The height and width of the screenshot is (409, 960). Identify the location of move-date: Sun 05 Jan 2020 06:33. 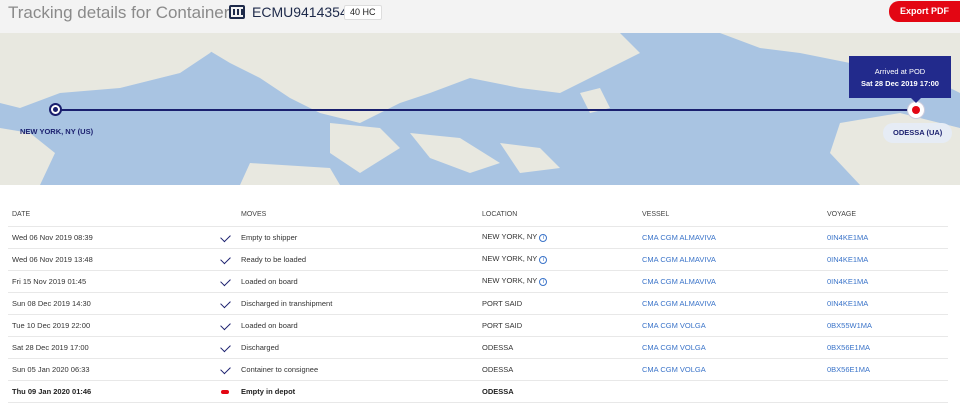
(112, 369).